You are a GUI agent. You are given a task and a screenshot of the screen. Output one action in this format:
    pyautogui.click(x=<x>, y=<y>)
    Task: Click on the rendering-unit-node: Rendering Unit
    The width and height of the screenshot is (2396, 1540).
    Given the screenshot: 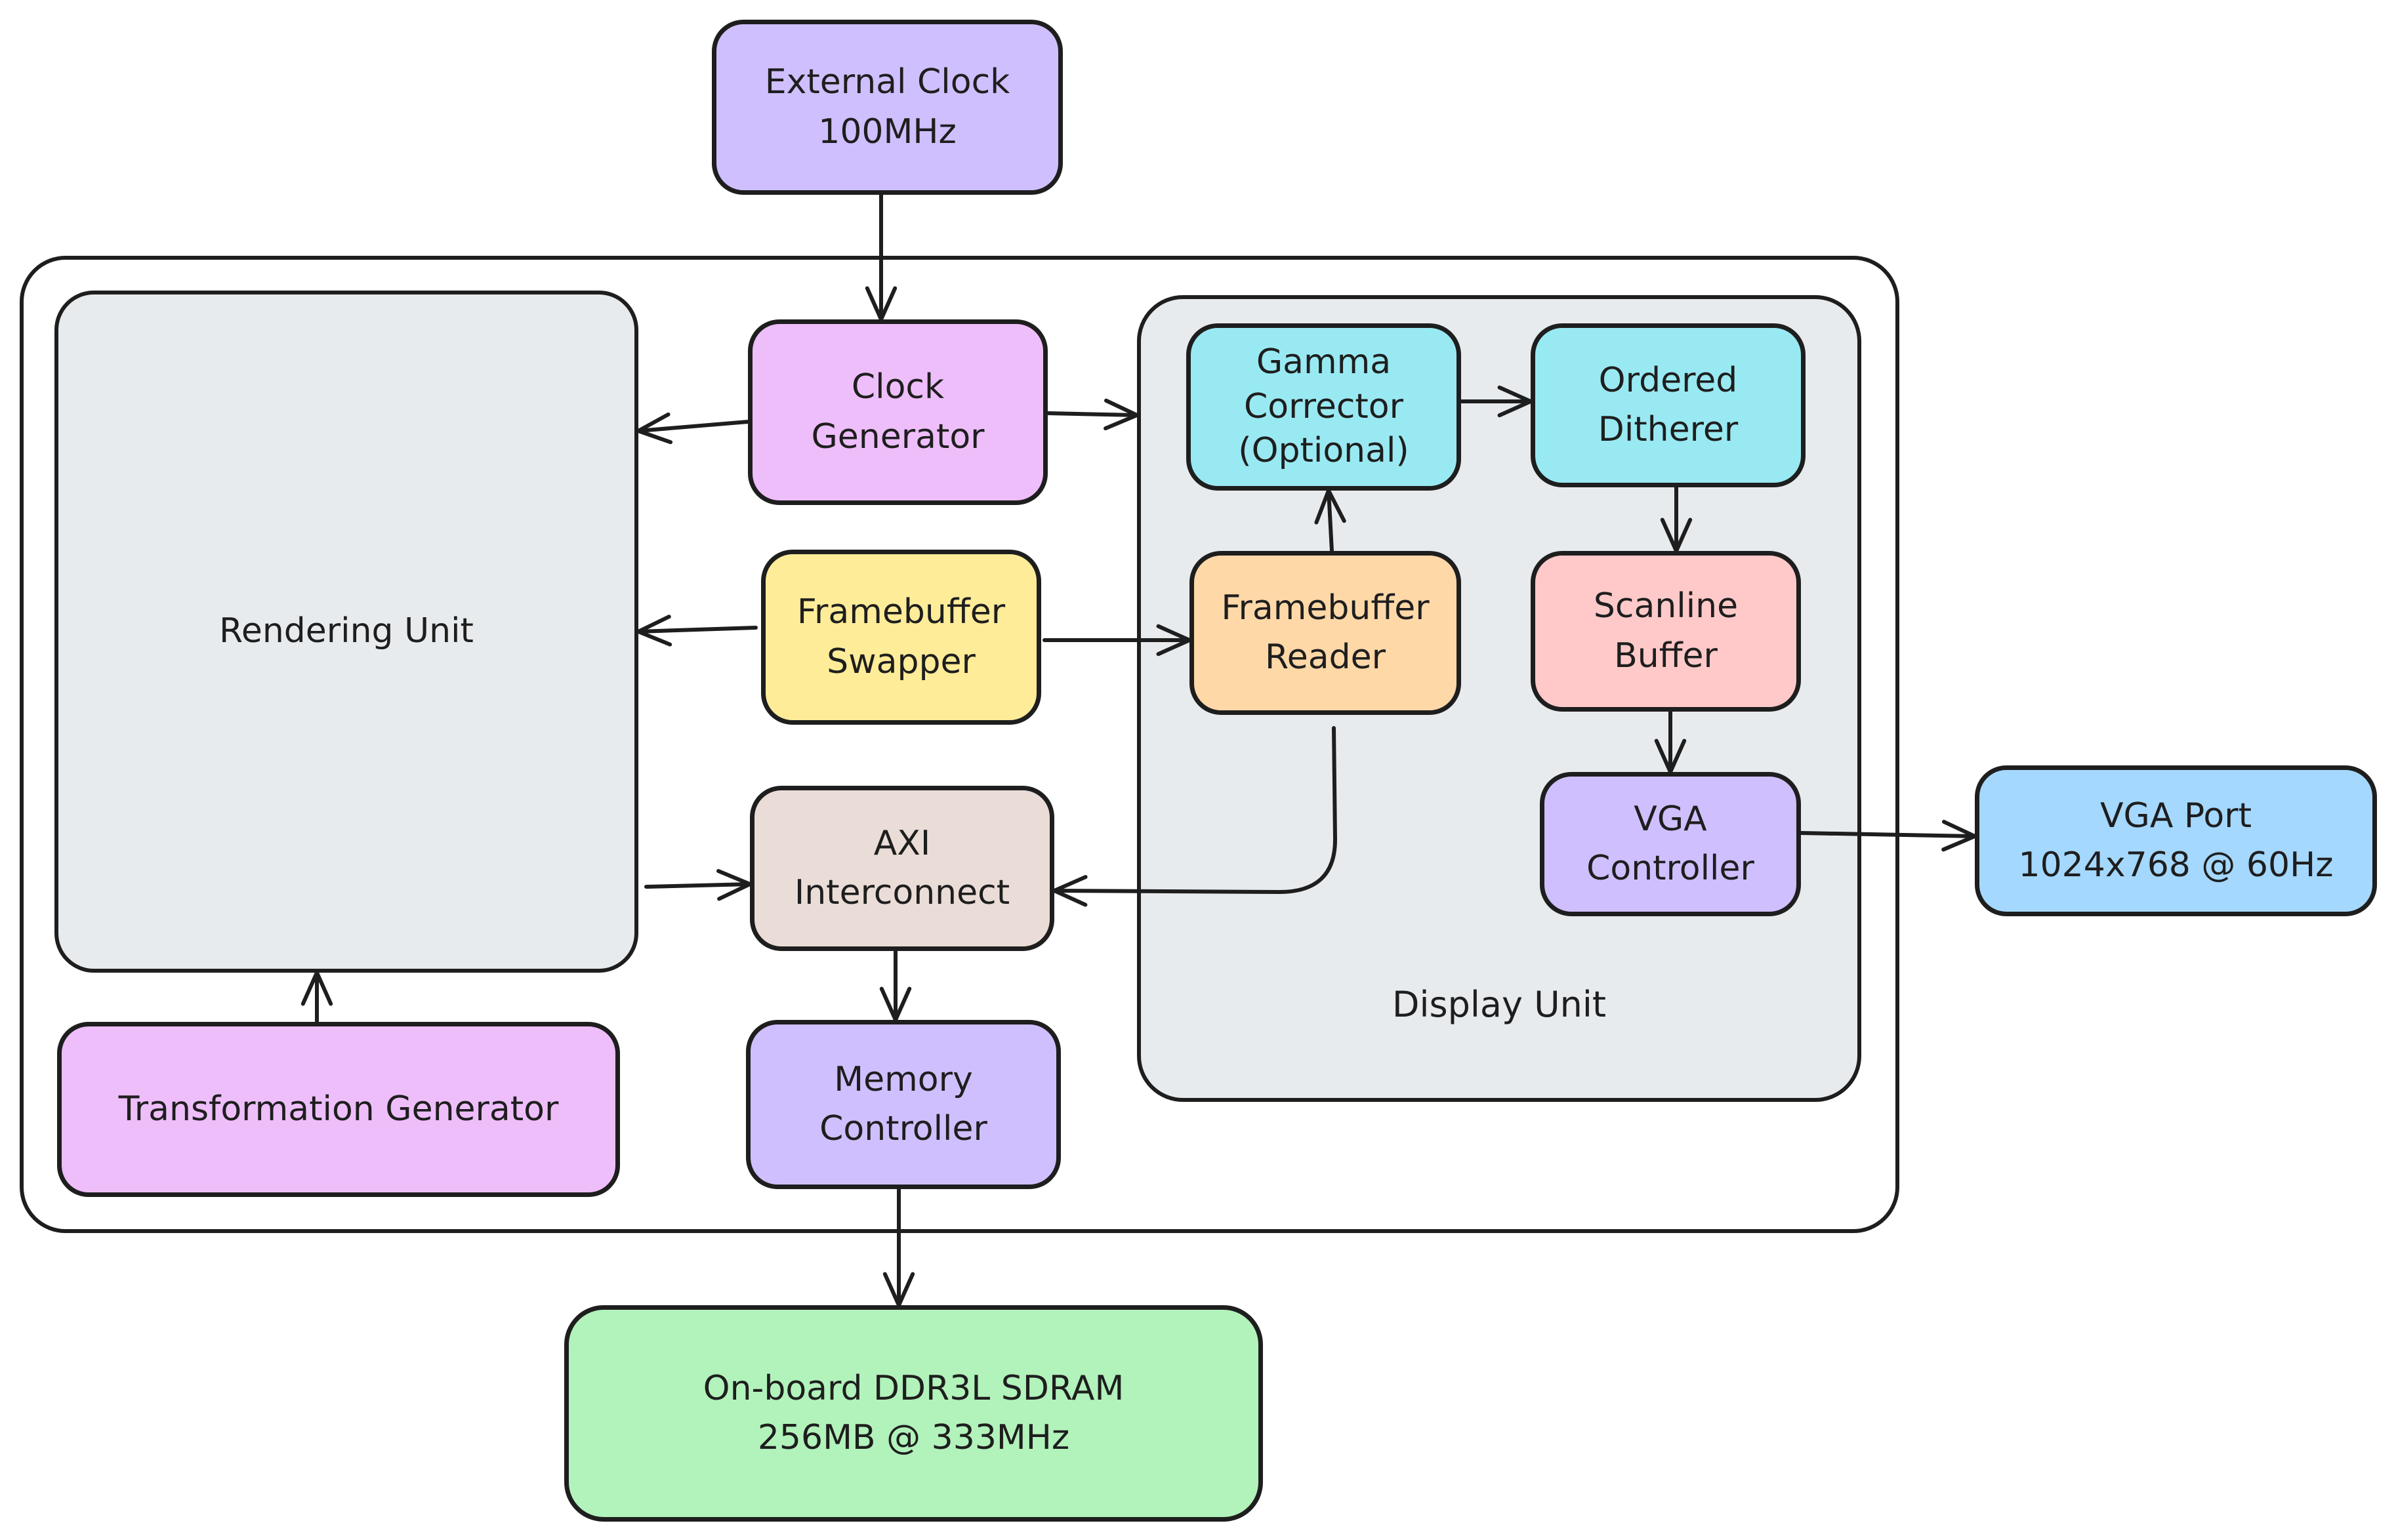 What is the action you would take?
    pyautogui.click(x=346, y=632)
    